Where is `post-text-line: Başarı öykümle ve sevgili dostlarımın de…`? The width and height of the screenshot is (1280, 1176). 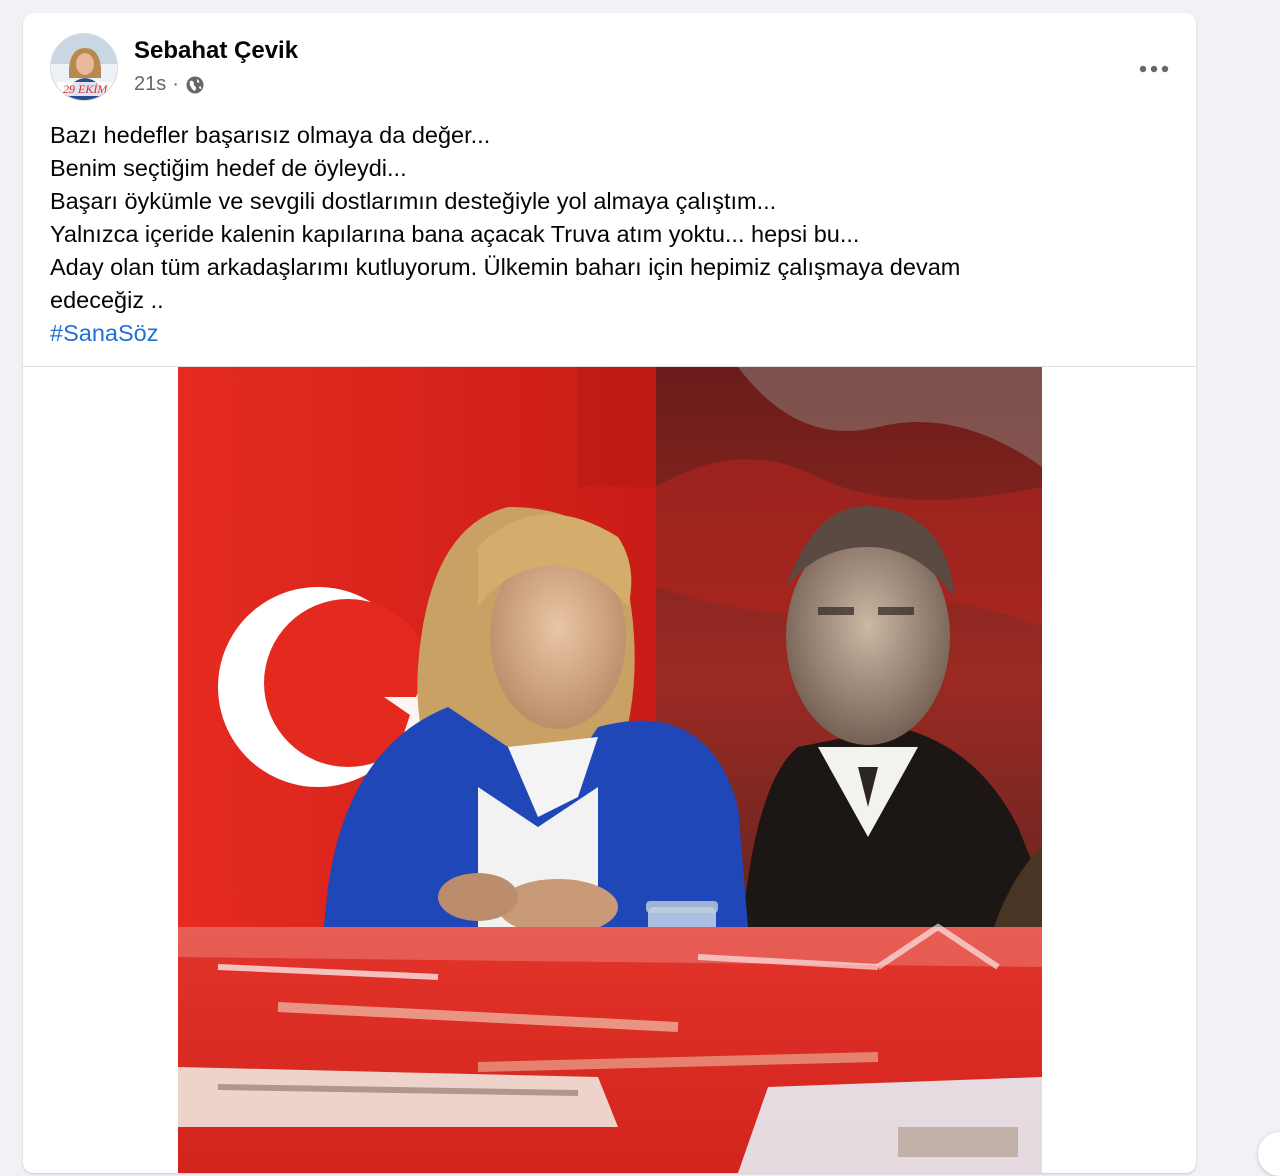
post-text-line: Başarı öykümle ve sevgili dostlarımın de… is located at coordinates (413, 201).